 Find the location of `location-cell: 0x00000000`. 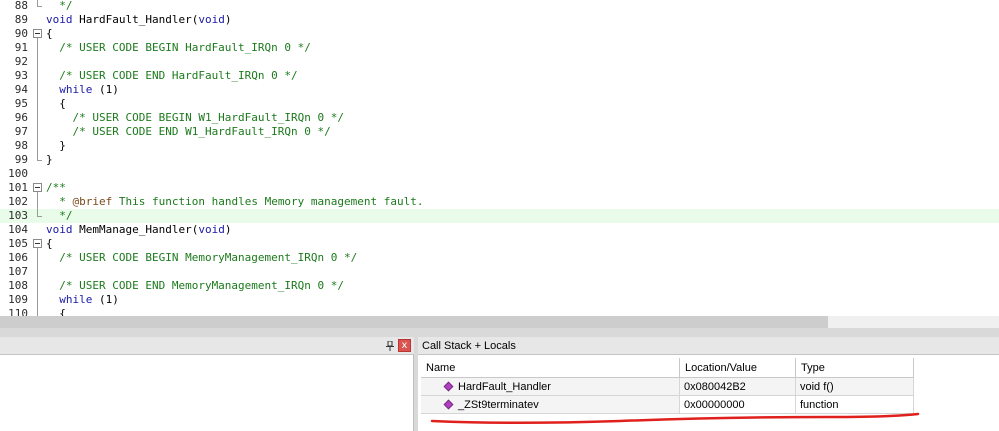

location-cell: 0x00000000 is located at coordinates (738, 405).